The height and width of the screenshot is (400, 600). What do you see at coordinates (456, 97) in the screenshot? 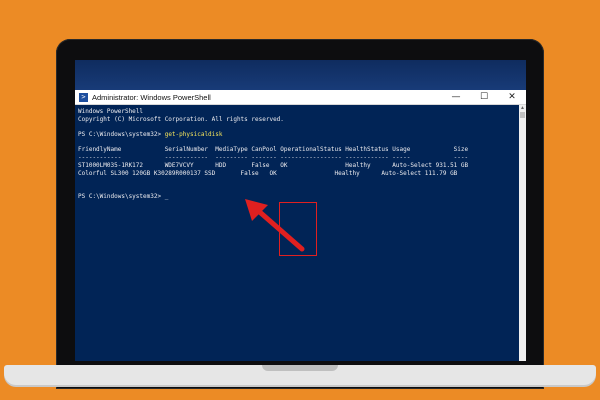
I see `minimize-button: —` at bounding box center [456, 97].